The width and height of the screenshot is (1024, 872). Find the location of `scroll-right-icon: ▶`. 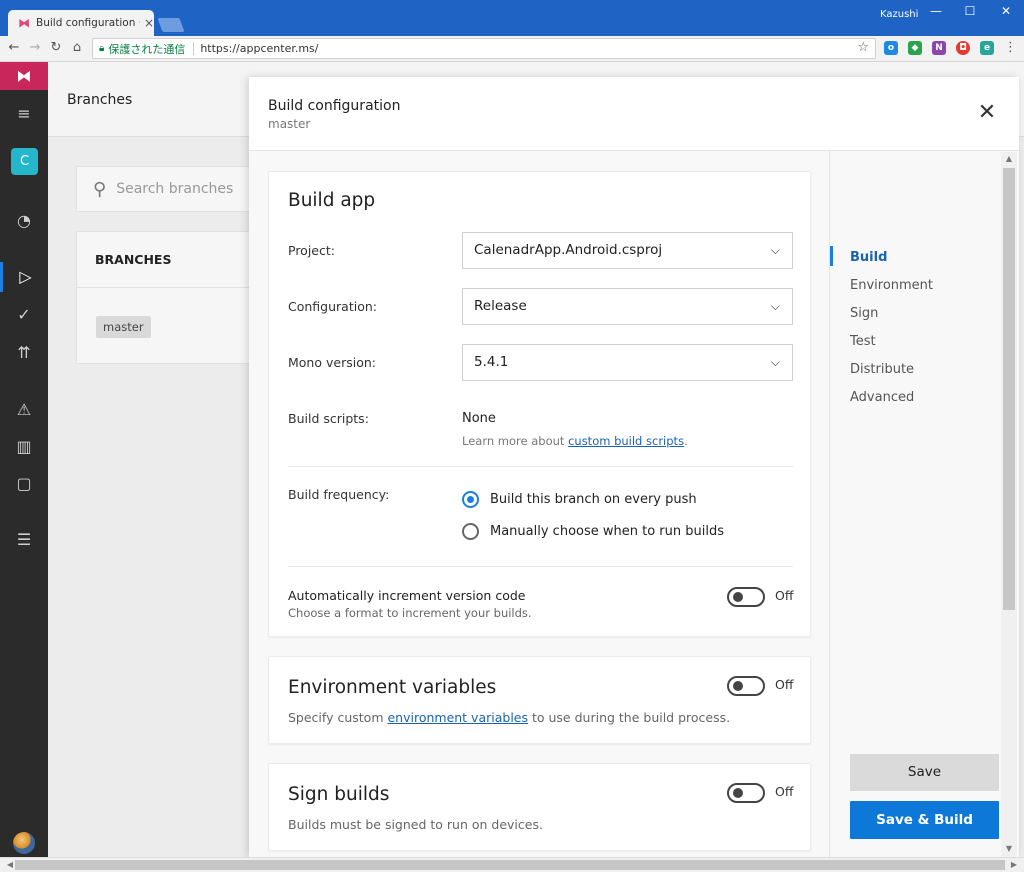

scroll-right-icon: ▶ is located at coordinates (1014, 864).